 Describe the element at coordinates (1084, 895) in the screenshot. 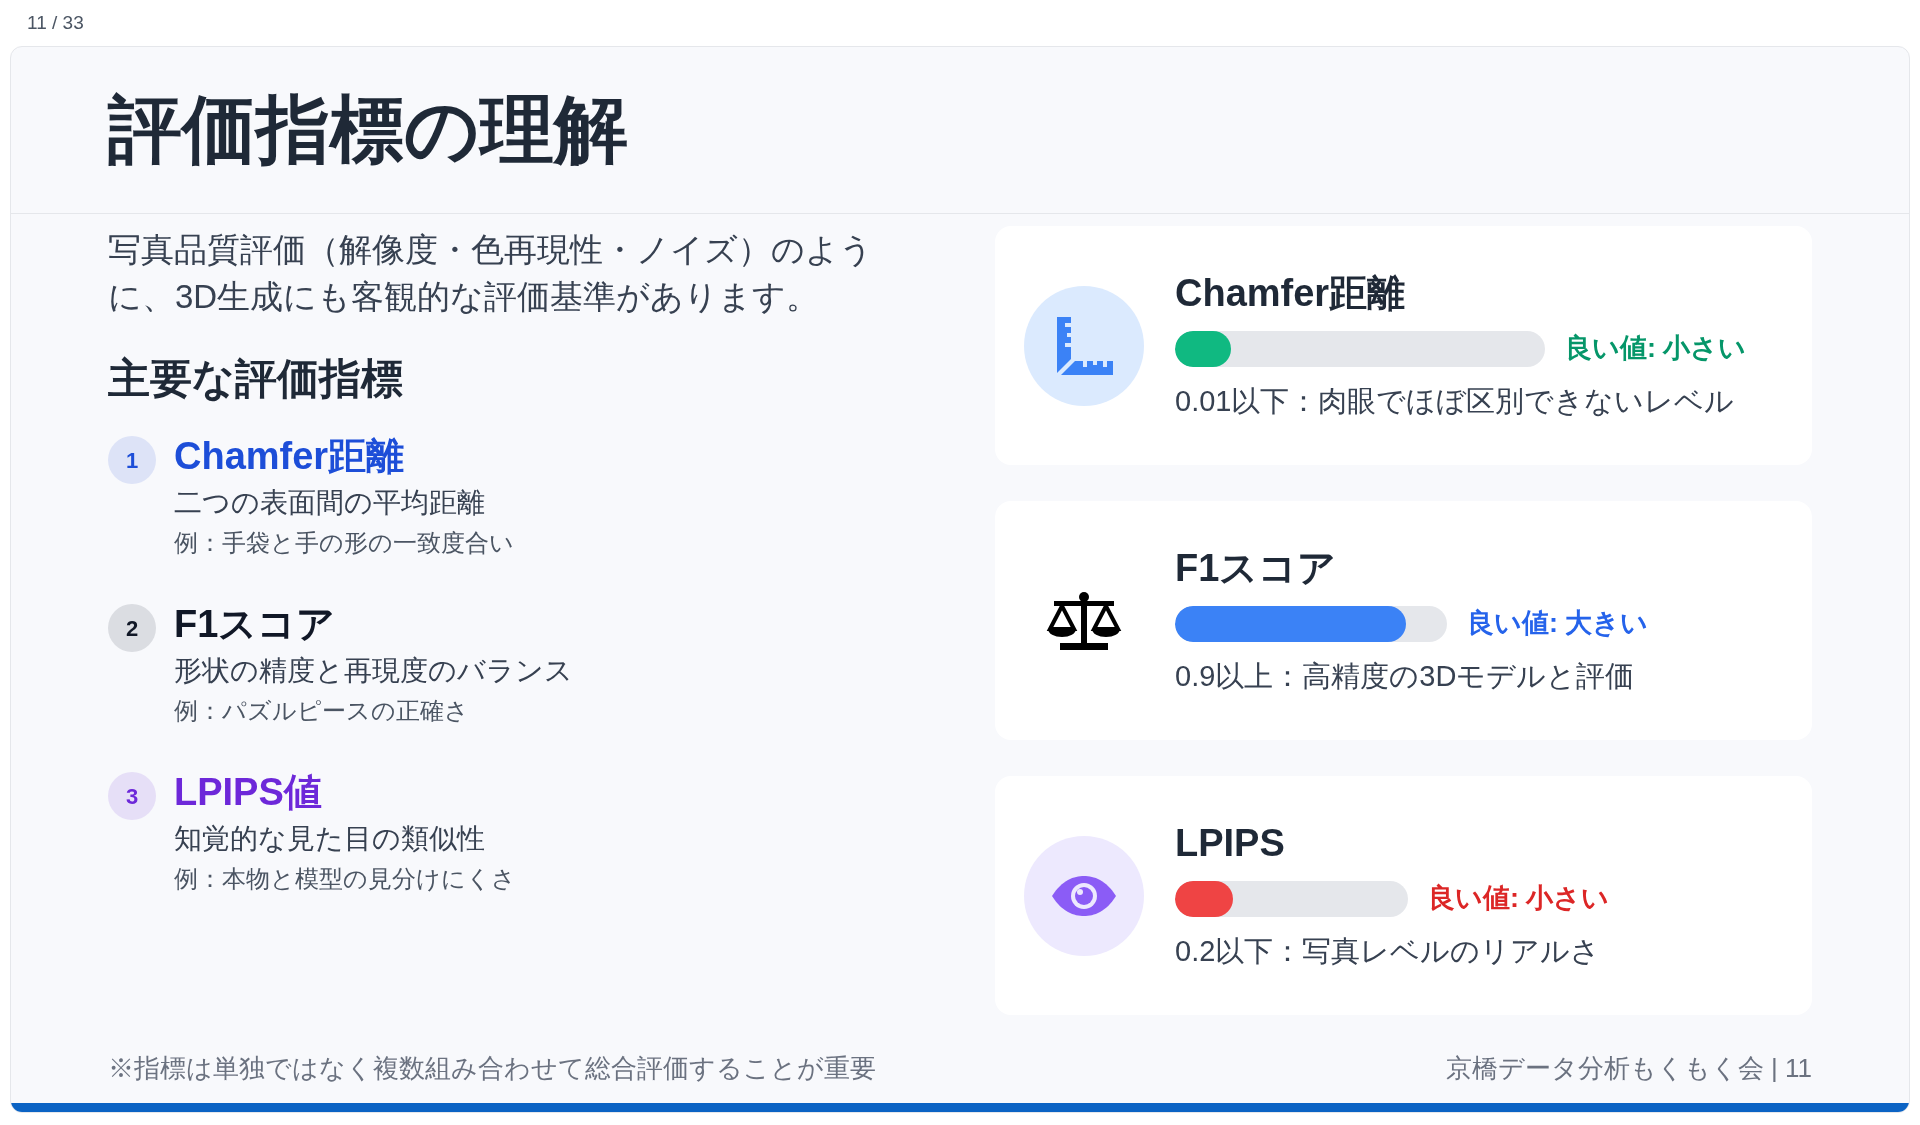

I see `eye-icon` at that location.